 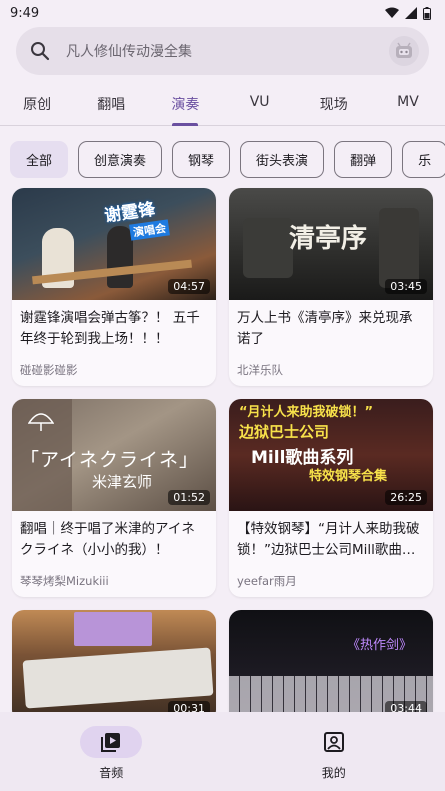 I want to click on nav-item-mine: 我的, so click(x=334, y=751).